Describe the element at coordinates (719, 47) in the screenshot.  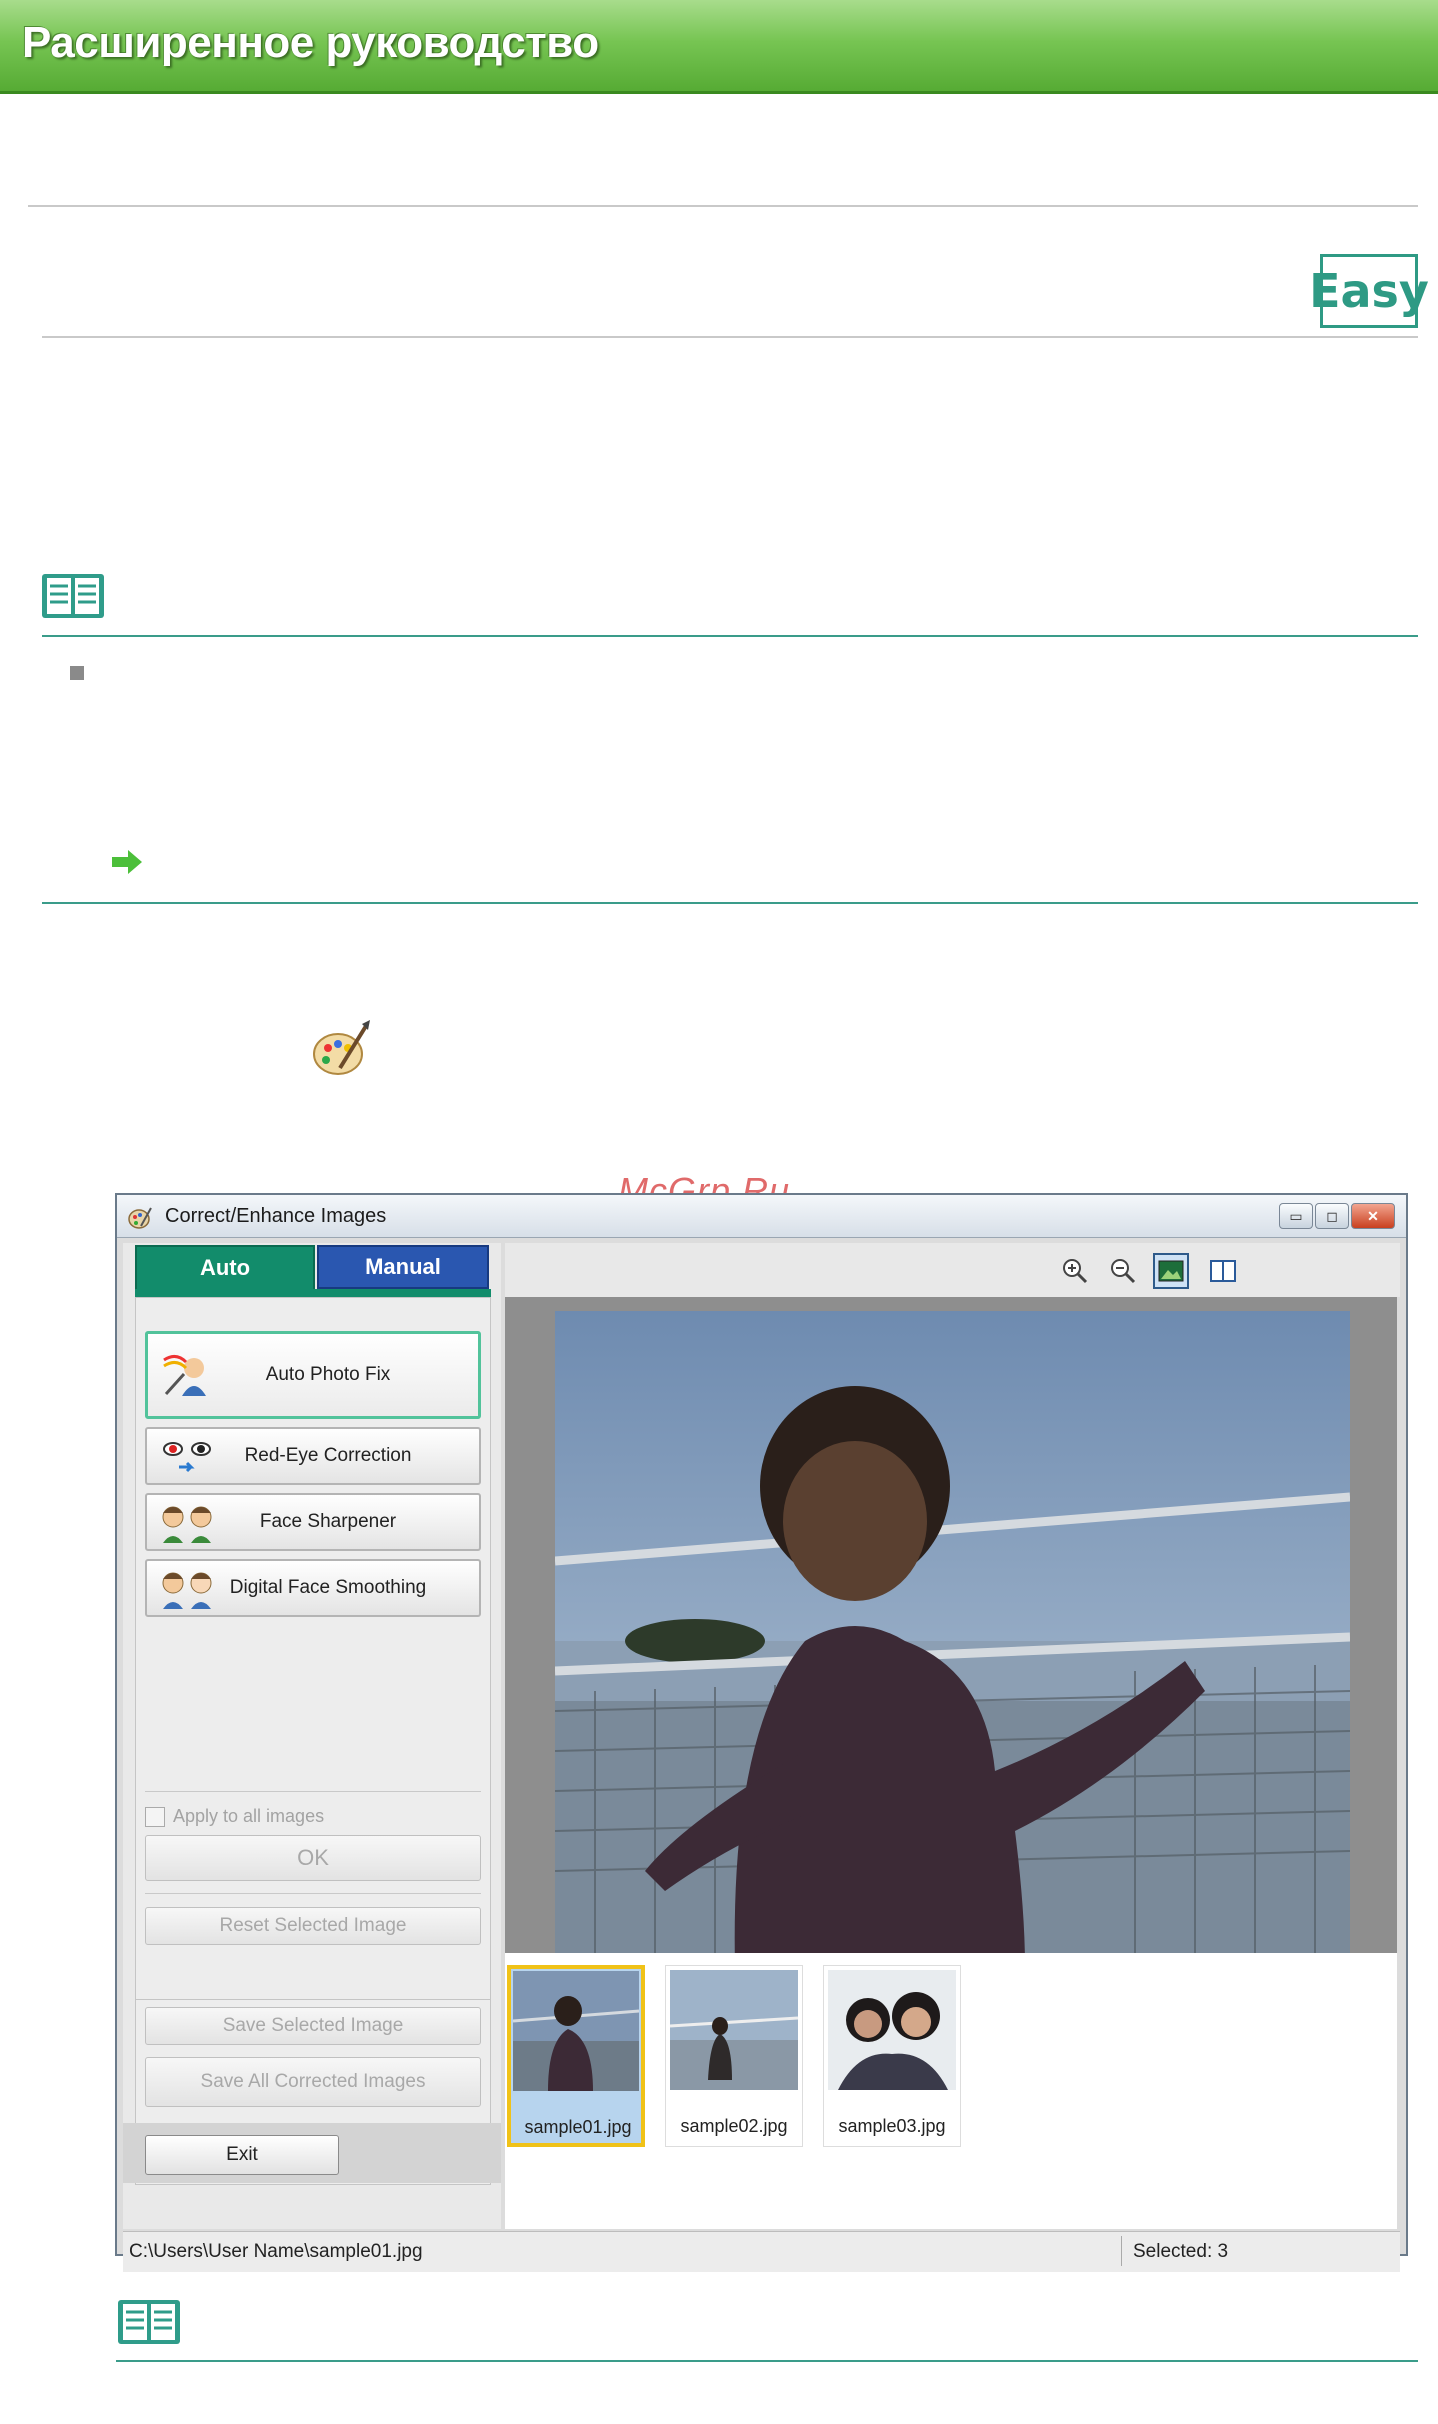
I see `header-banner: Расширенное руководство` at that location.